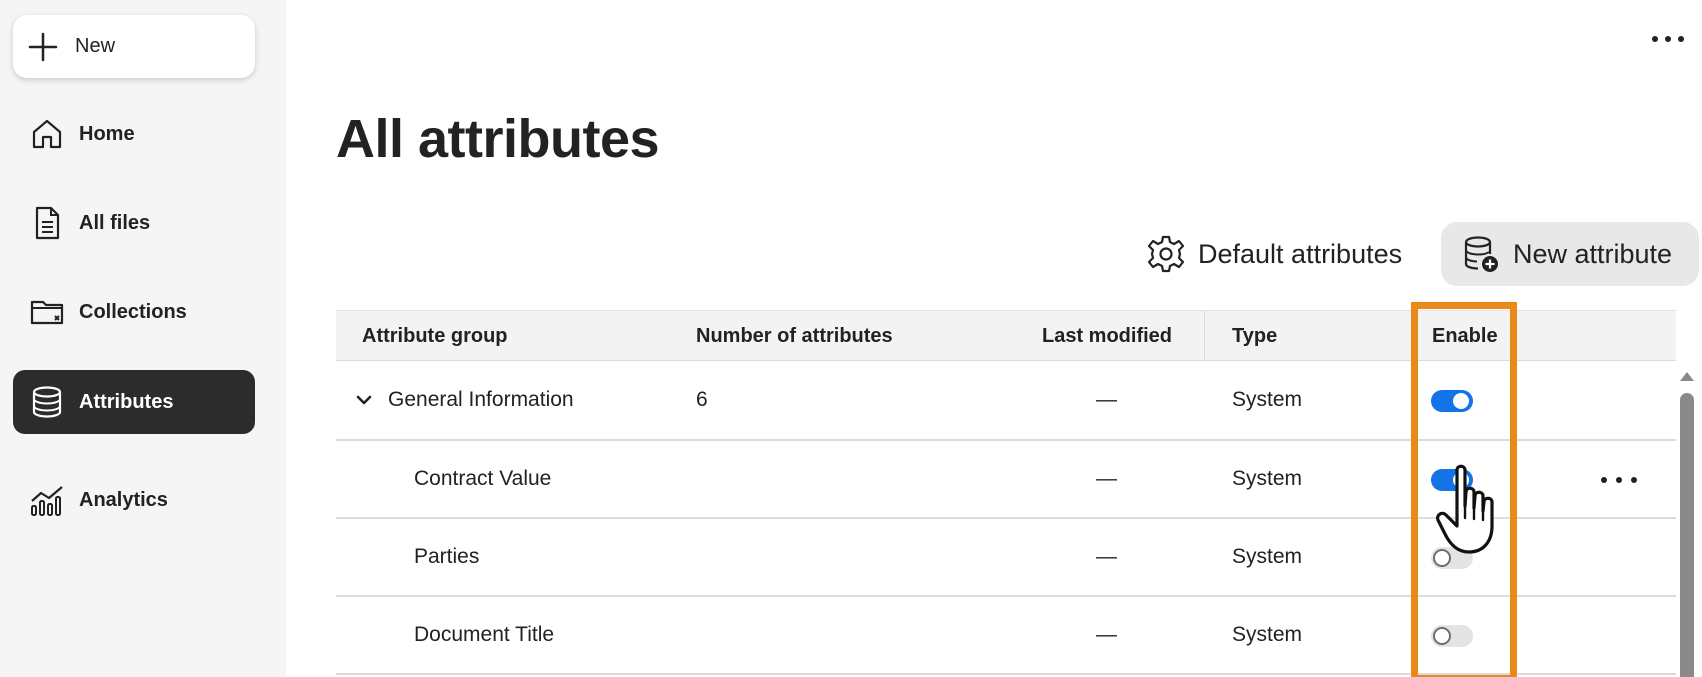 This screenshot has width=1702, height=677. What do you see at coordinates (115, 222) in the screenshot?
I see `sidebar-item-label: All files` at bounding box center [115, 222].